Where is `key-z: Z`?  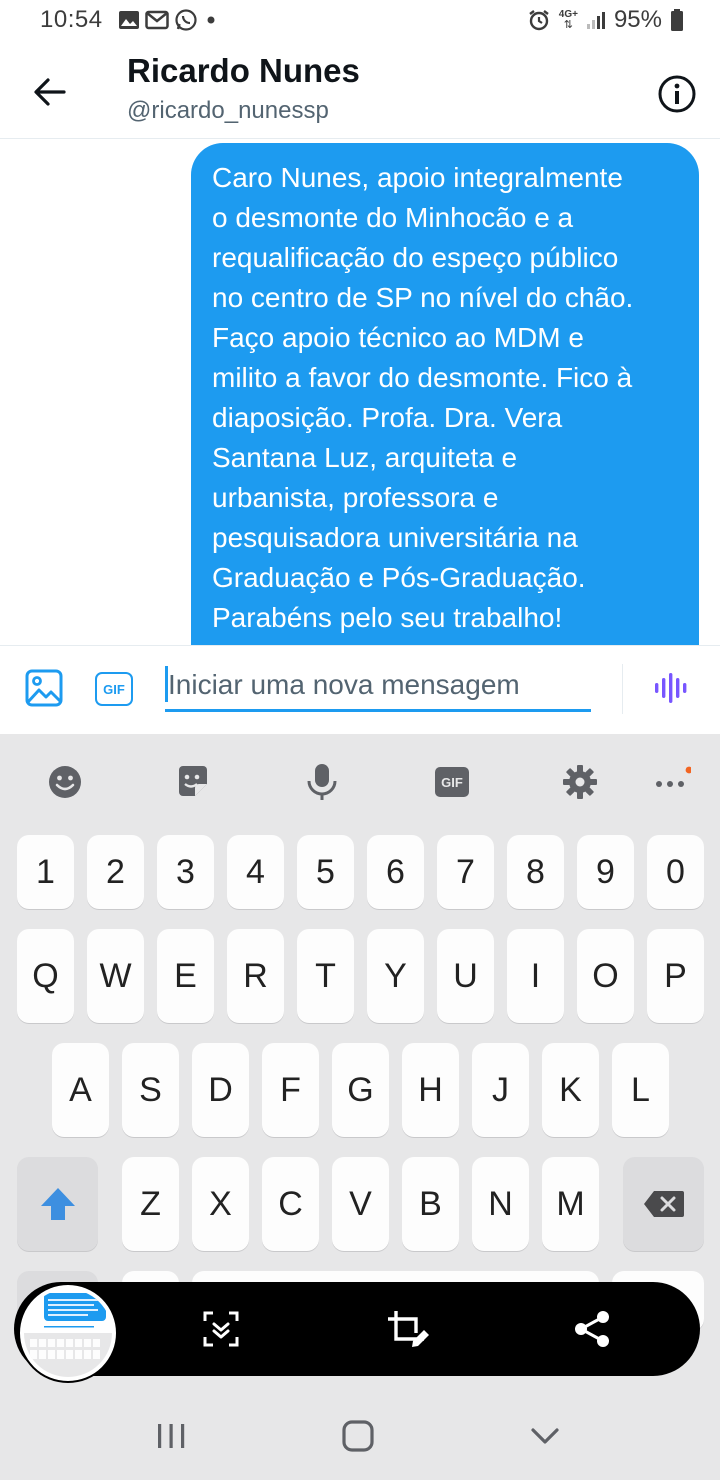 key-z: Z is located at coordinates (150, 1204).